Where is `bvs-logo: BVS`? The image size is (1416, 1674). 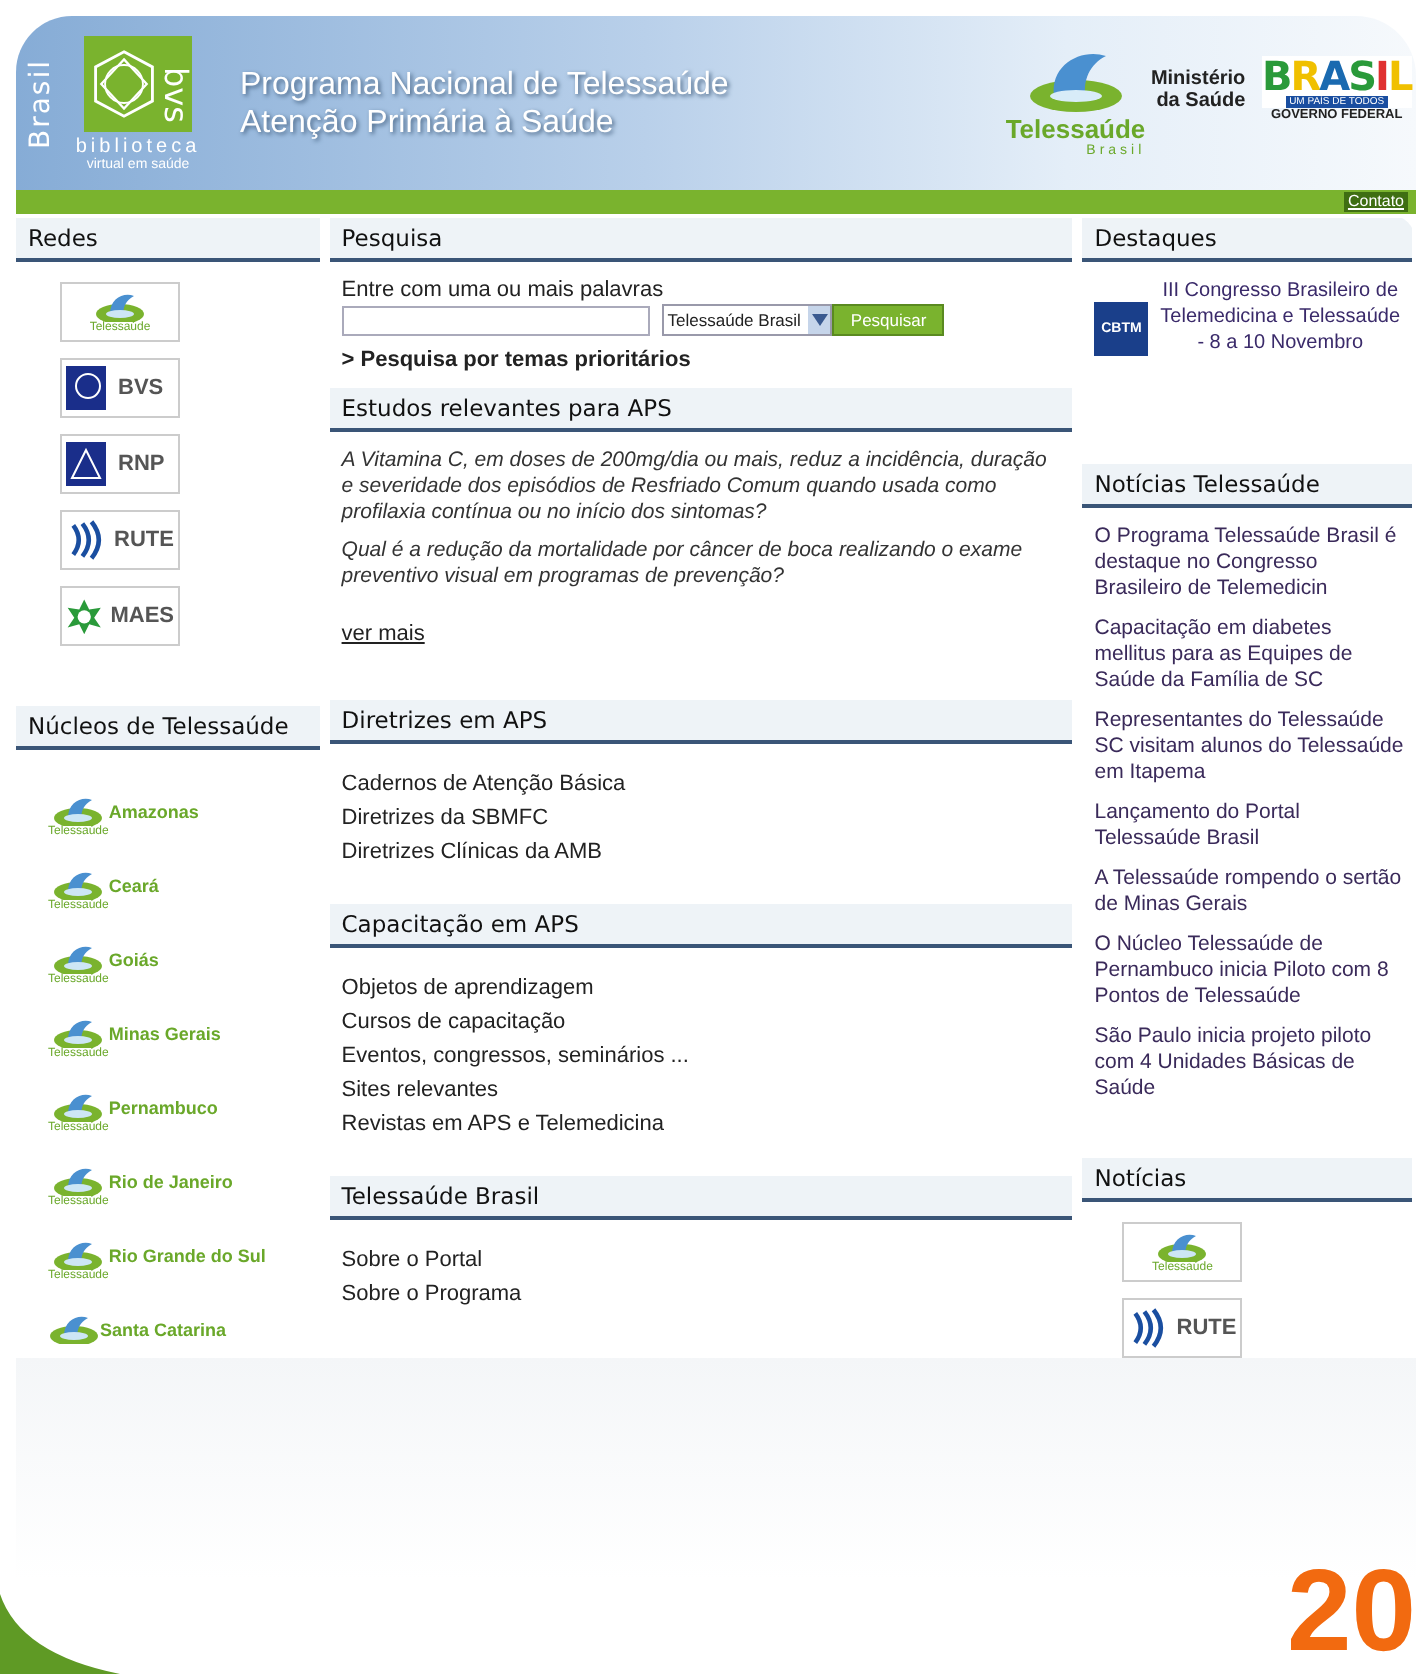 bvs-logo: BVS is located at coordinates (120, 388).